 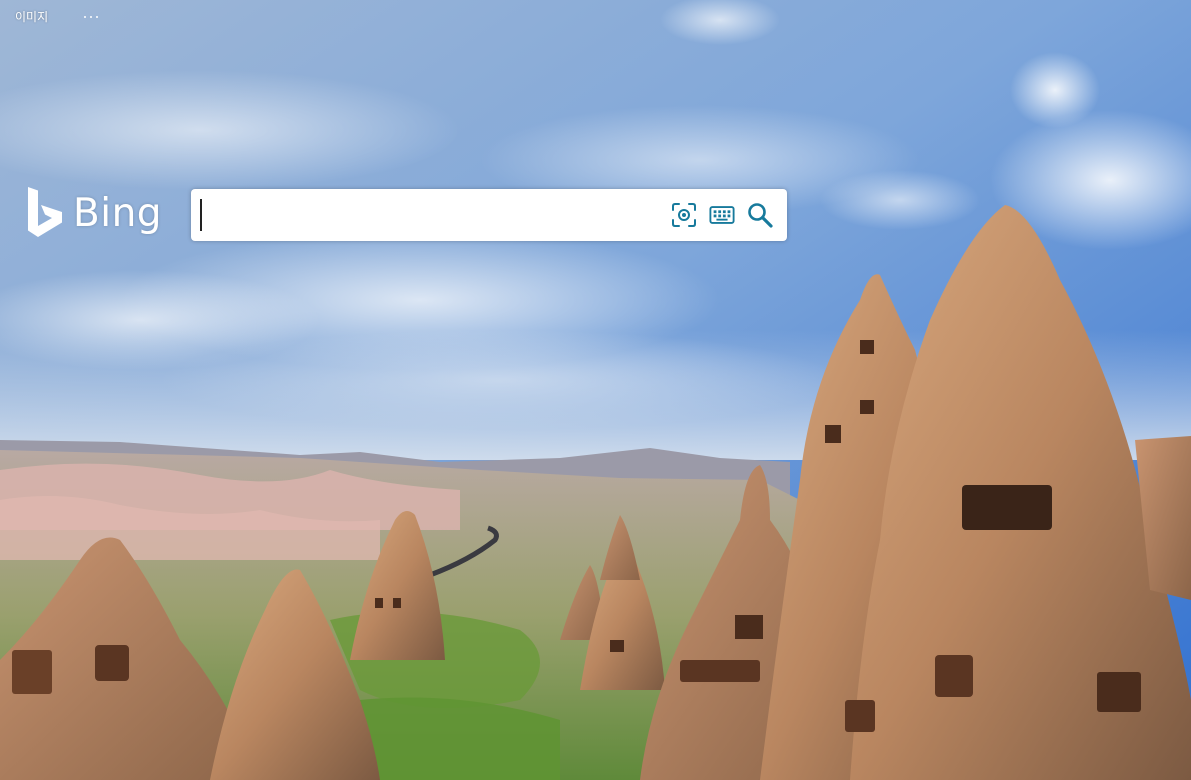 I want to click on bing-logo: Bing, so click(x=94, y=214).